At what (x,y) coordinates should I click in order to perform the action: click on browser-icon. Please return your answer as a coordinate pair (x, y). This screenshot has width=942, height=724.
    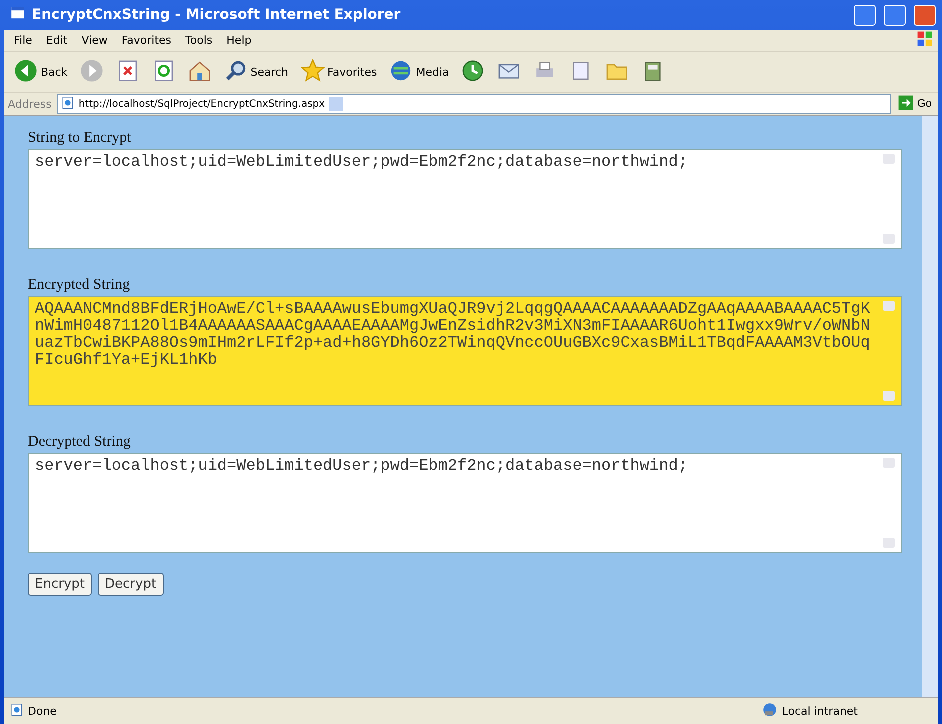
    Looking at the image, I should click on (18, 13).